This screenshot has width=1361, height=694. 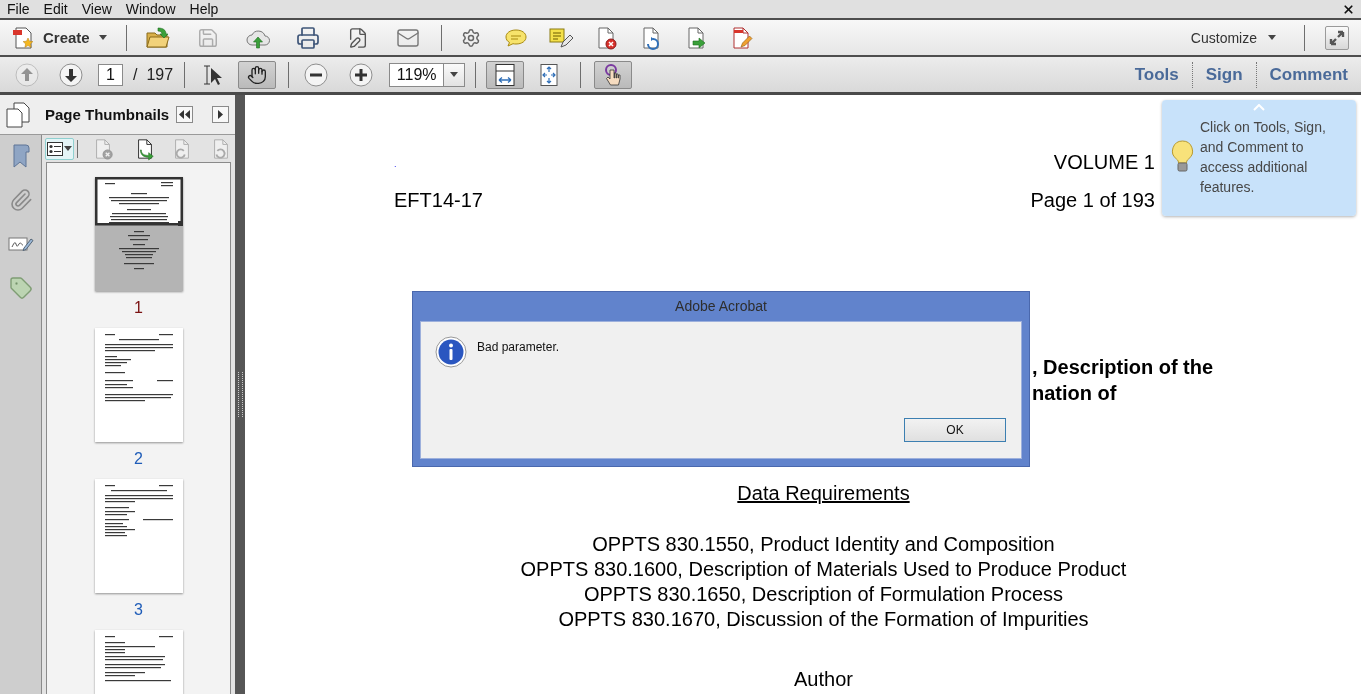 I want to click on next-button, so click(x=221, y=114).